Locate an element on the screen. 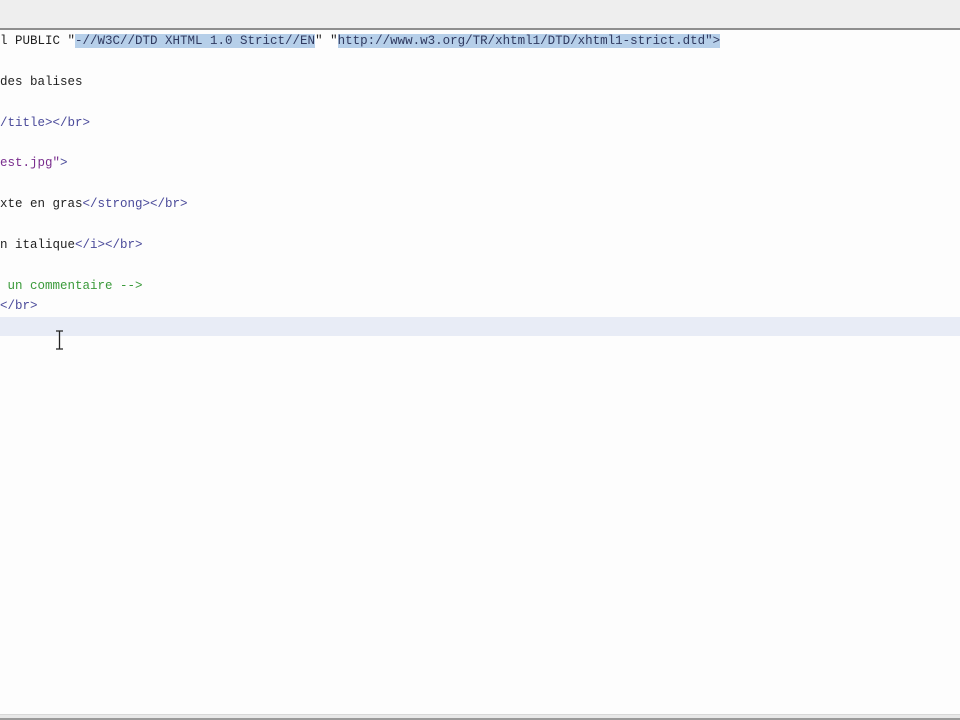 The width and height of the screenshot is (960, 720). code-line-img: est.jpg"> is located at coordinates (34, 163).